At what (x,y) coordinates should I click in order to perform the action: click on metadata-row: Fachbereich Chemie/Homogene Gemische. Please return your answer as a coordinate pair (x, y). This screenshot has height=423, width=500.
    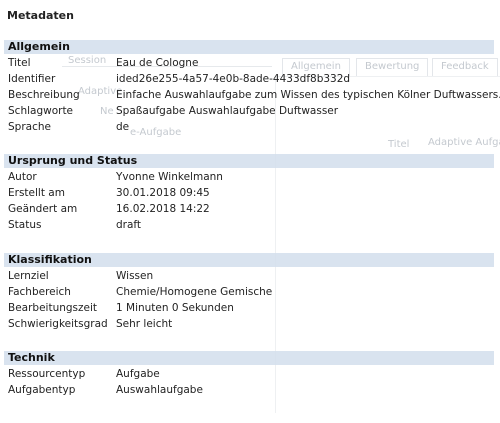
    Looking at the image, I should click on (249, 292).